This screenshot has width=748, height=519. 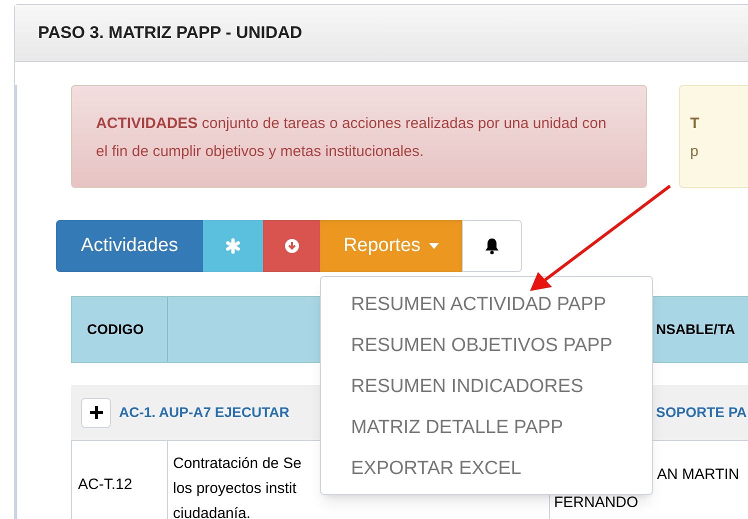 What do you see at coordinates (486, 387) in the screenshot?
I see `menu-item: RESUMEN INDICADORES` at bounding box center [486, 387].